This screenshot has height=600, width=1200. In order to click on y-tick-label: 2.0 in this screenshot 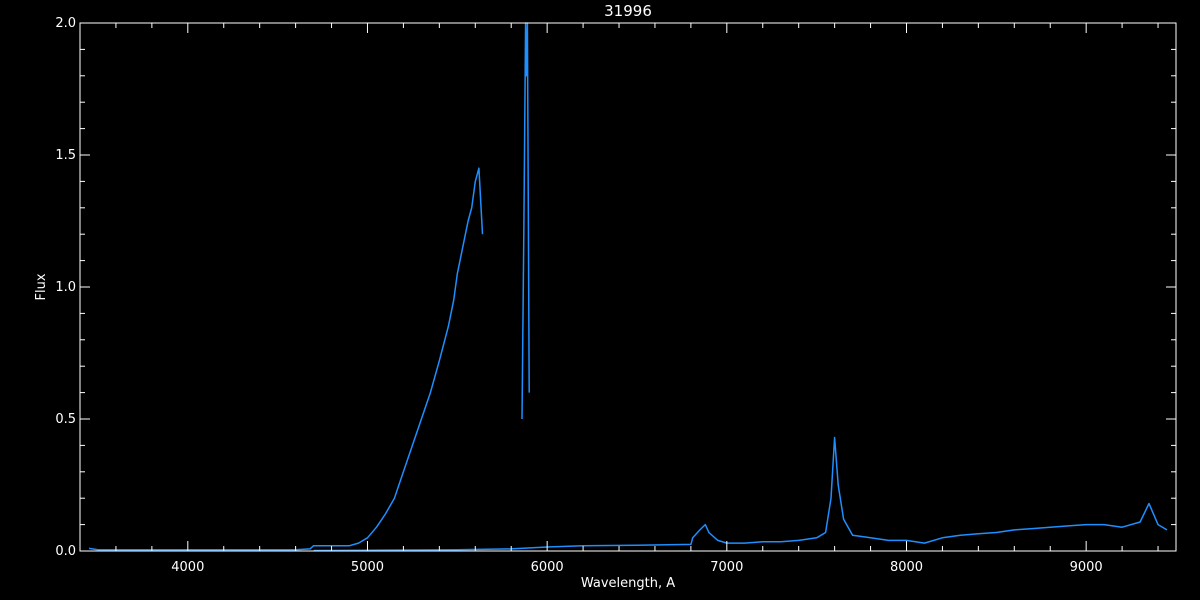, I will do `click(65, 23)`.